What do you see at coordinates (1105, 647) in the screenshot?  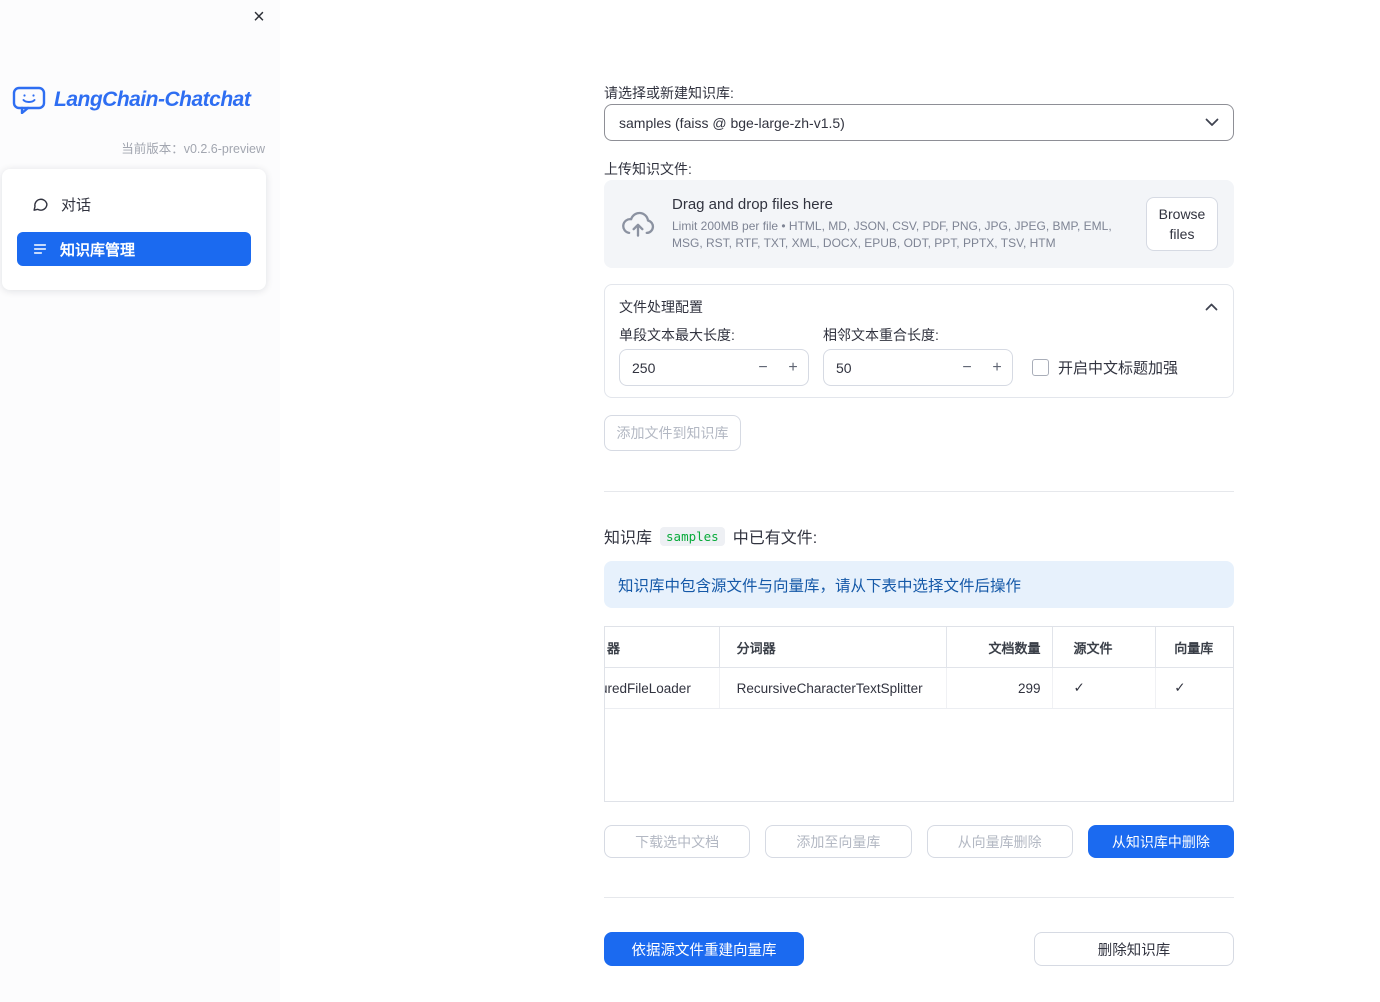 I see `column-header-source-file: 源文件` at bounding box center [1105, 647].